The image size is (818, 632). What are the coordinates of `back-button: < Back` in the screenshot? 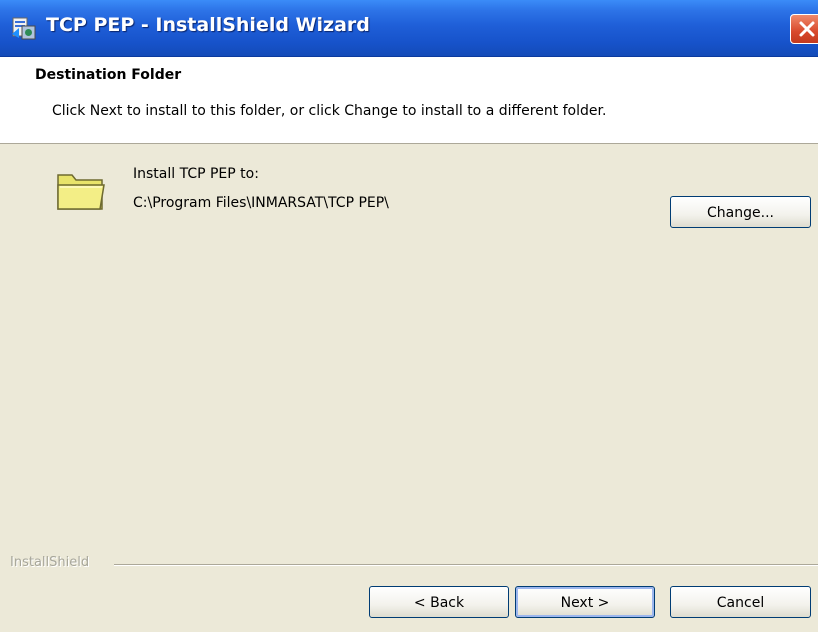 It's located at (439, 602).